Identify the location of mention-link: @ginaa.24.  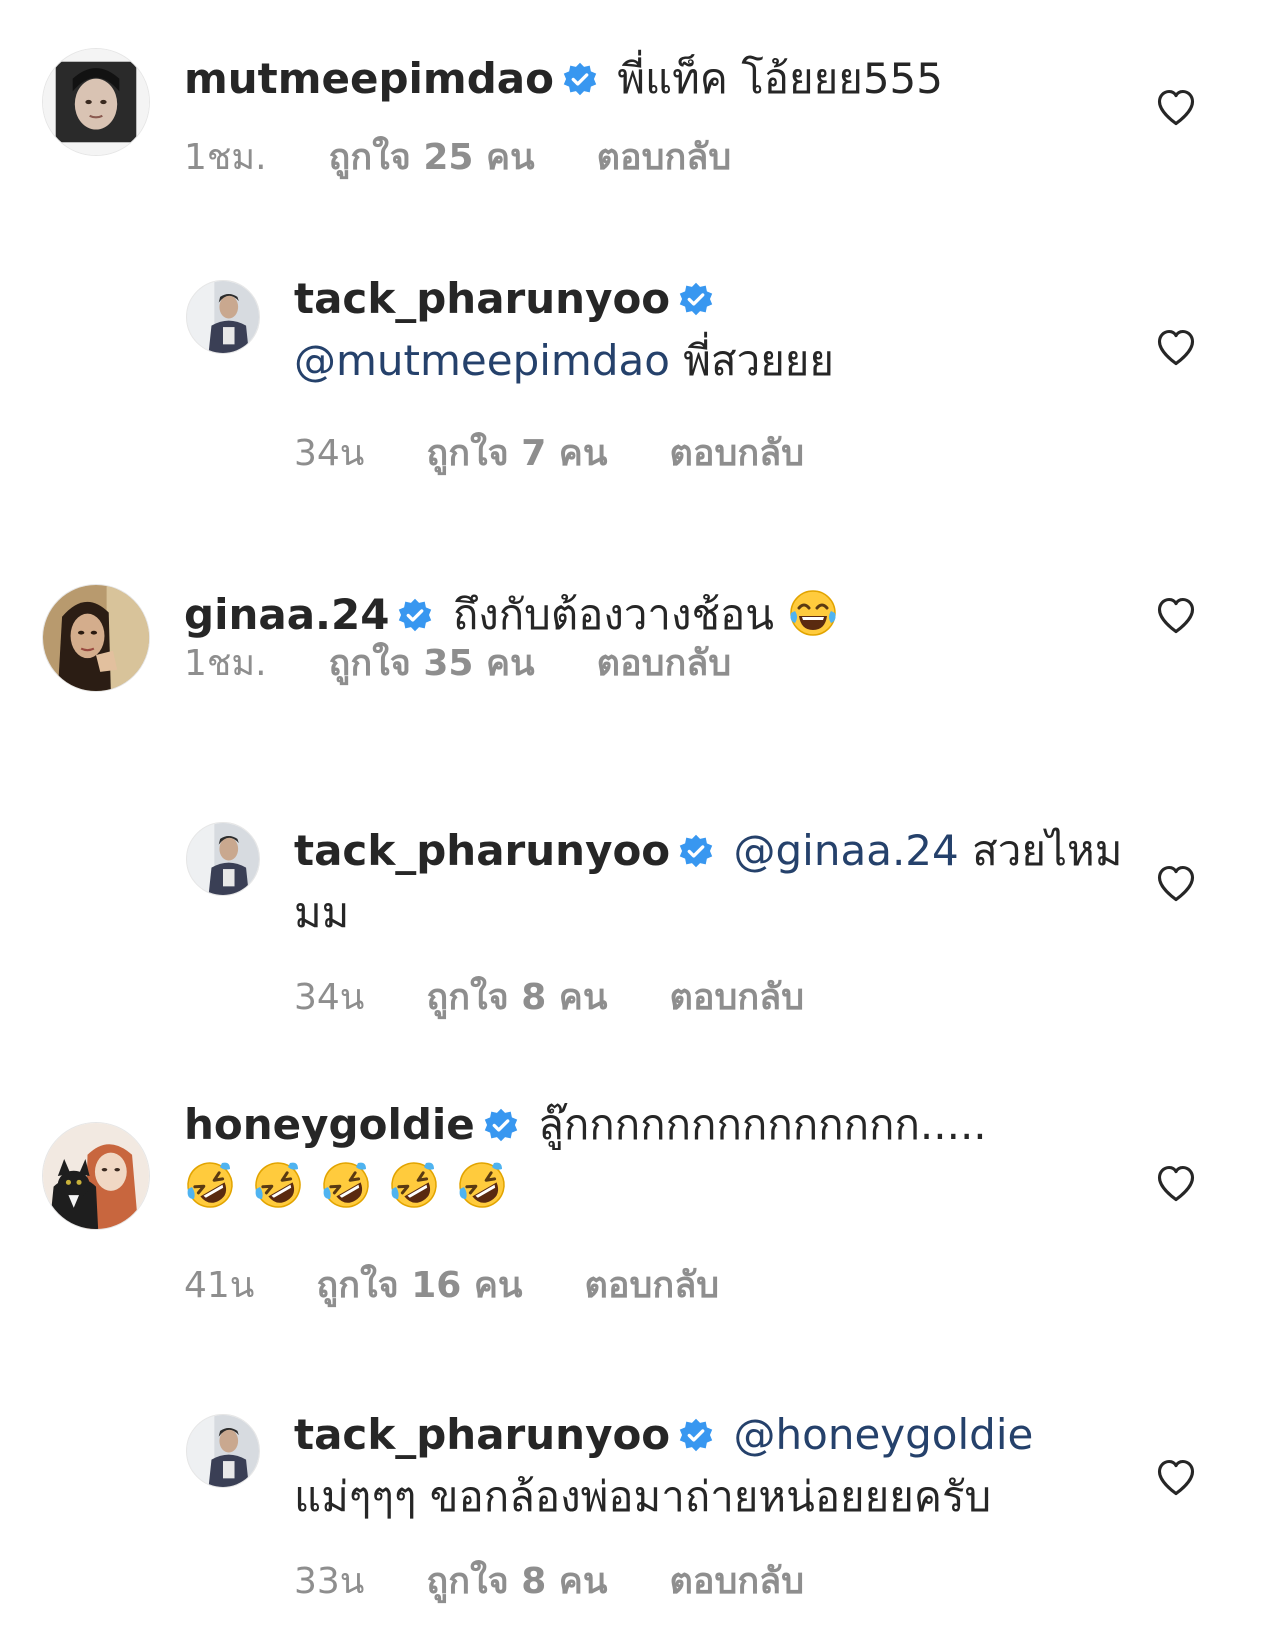
(846, 850).